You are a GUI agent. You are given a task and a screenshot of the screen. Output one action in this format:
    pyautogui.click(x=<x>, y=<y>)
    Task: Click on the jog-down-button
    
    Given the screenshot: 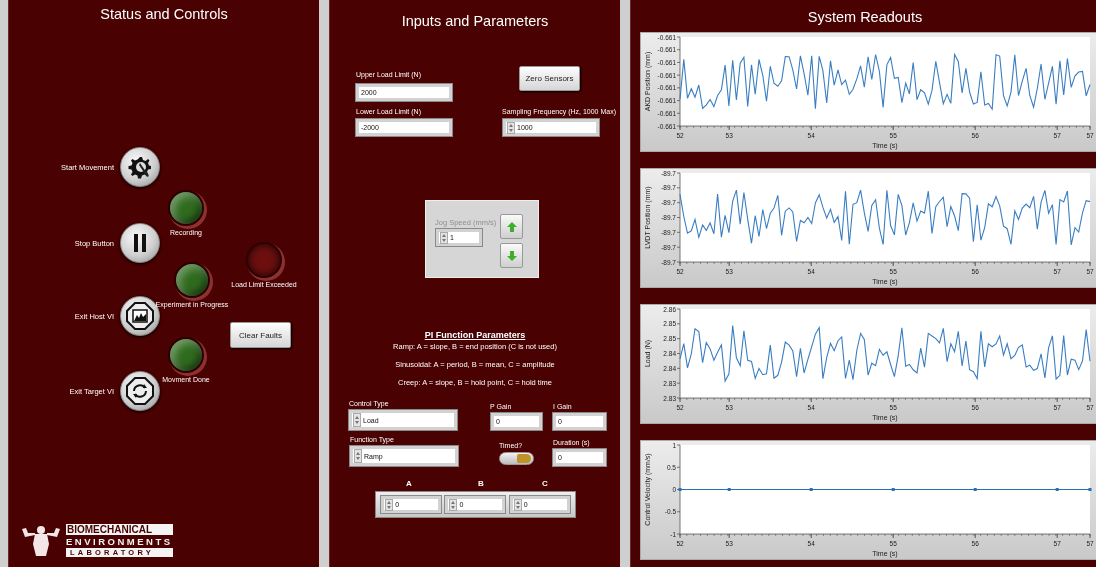 What is the action you would take?
    pyautogui.click(x=511, y=255)
    